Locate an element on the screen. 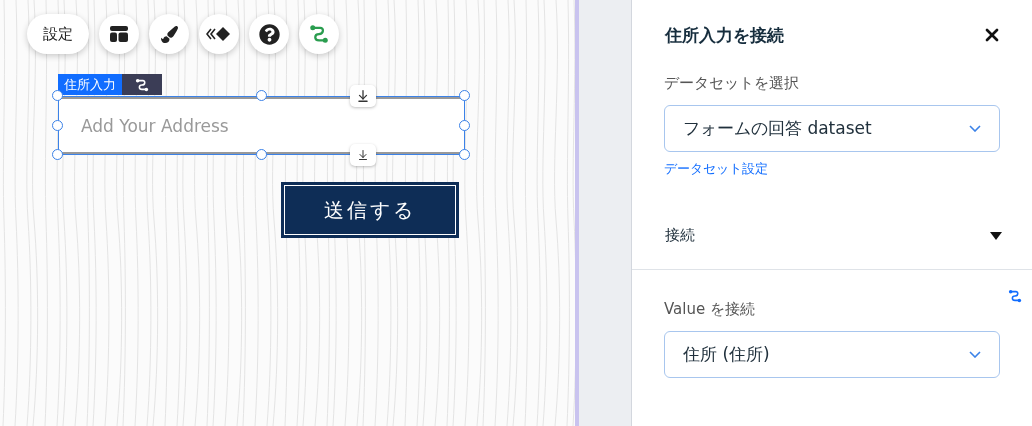 The height and width of the screenshot is (426, 1032). dataset-select: フォームの回答 dataset is located at coordinates (832, 128).